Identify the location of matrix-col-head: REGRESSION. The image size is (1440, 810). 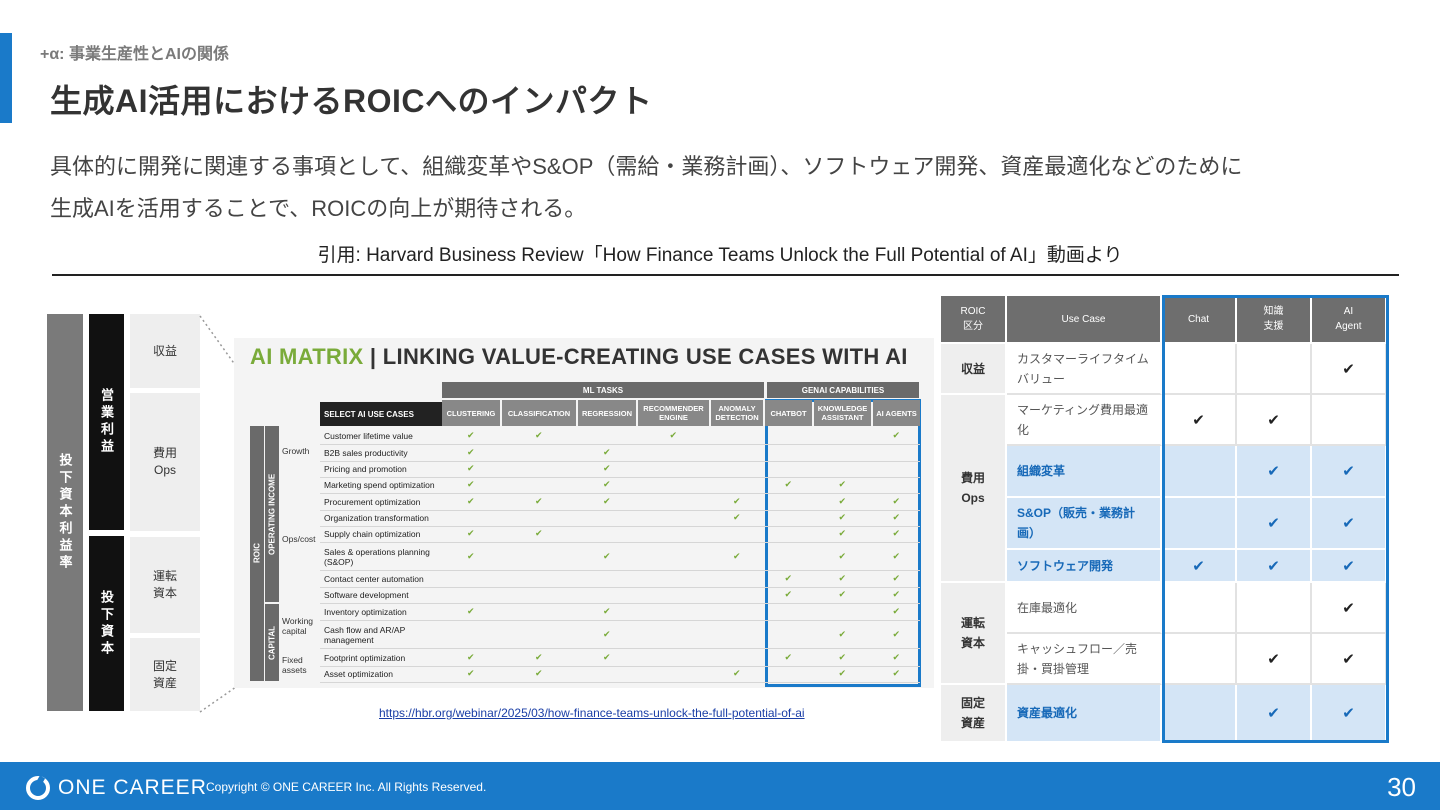
(607, 413).